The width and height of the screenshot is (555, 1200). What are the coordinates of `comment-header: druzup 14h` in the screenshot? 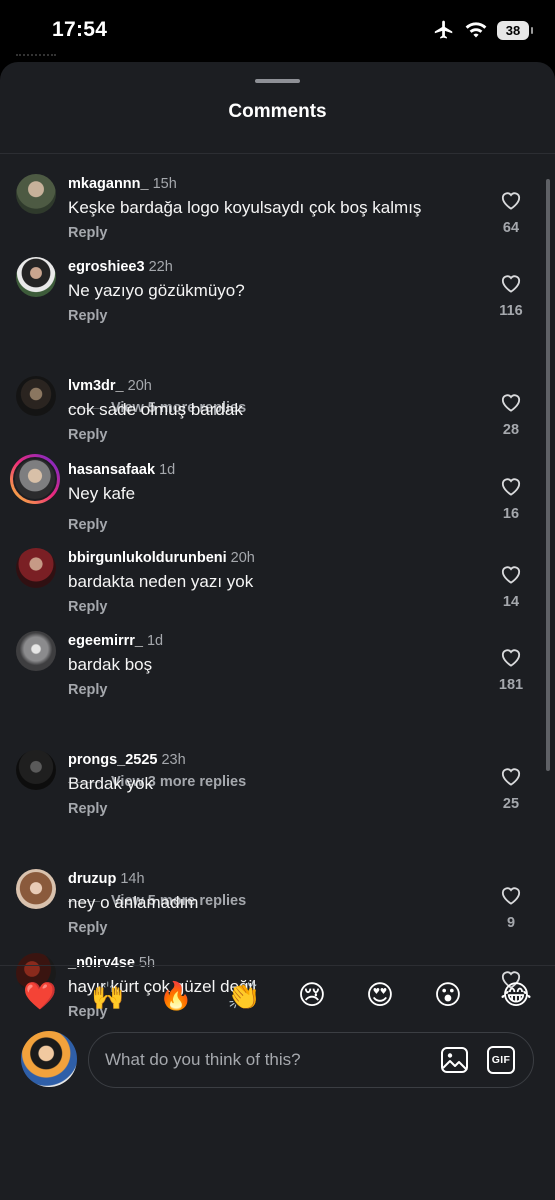 It's located at (106, 879).